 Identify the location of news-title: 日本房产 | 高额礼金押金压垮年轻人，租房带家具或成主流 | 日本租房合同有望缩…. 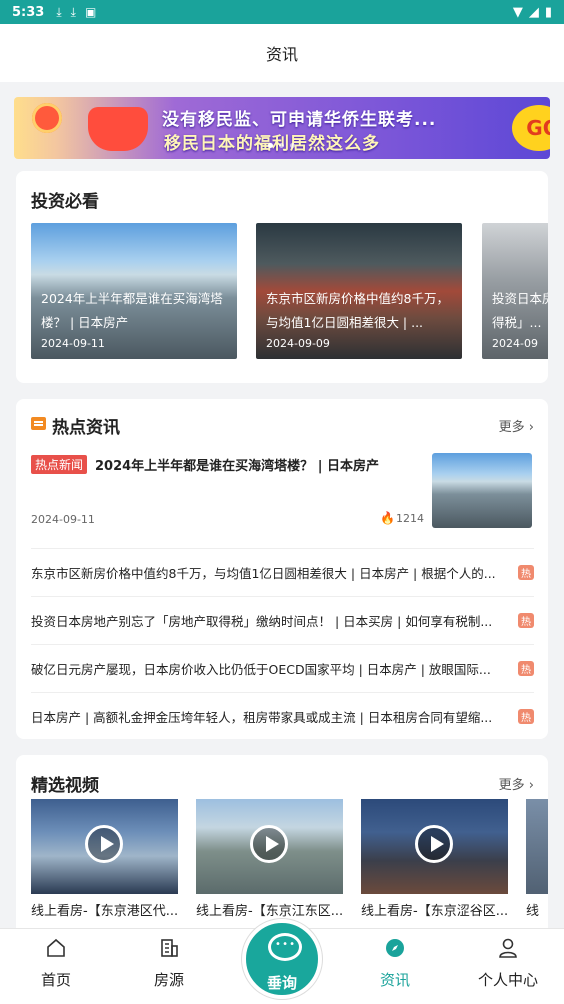
(262, 717).